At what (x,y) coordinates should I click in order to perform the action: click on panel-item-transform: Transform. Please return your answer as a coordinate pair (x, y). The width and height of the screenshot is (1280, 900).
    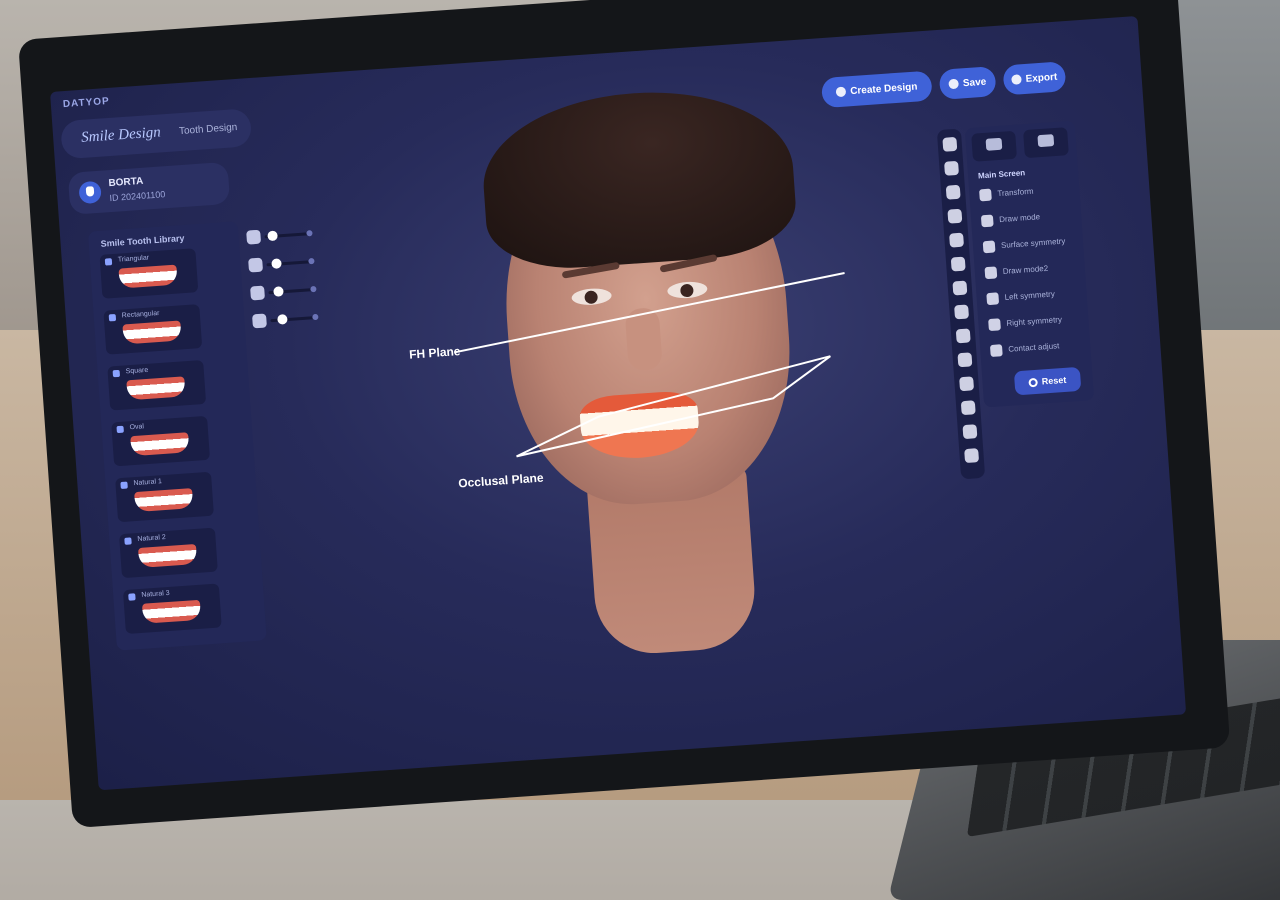
    Looking at the image, I should click on (1025, 193).